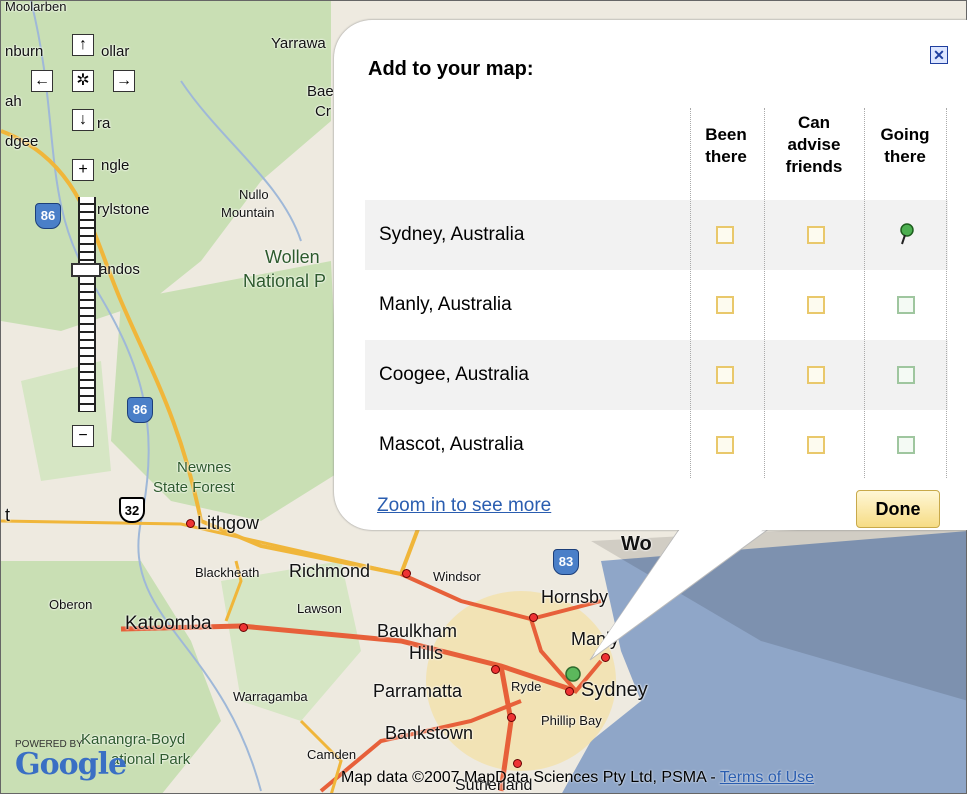  What do you see at coordinates (939, 55) in the screenshot?
I see `close-icon: ✕` at bounding box center [939, 55].